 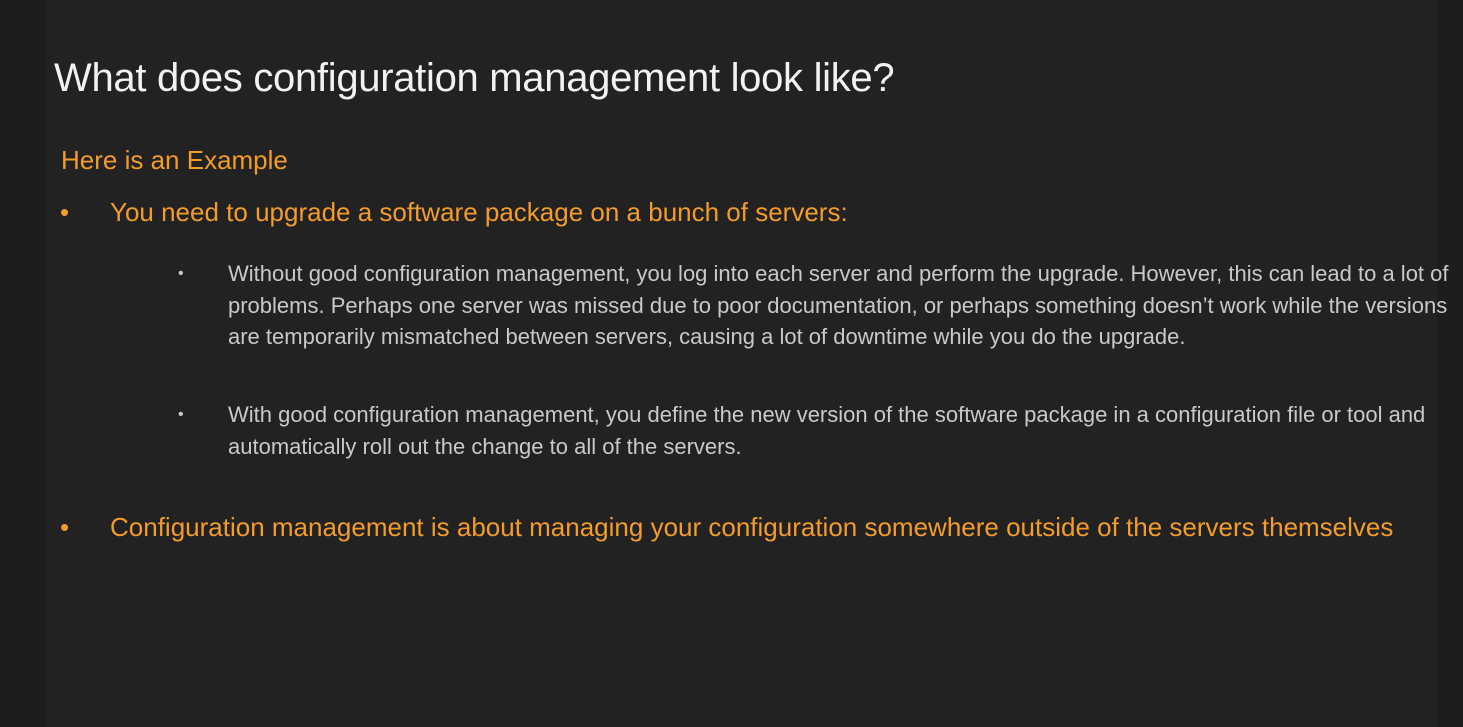 What do you see at coordinates (1450, 363) in the screenshot?
I see `right-margin-strip` at bounding box center [1450, 363].